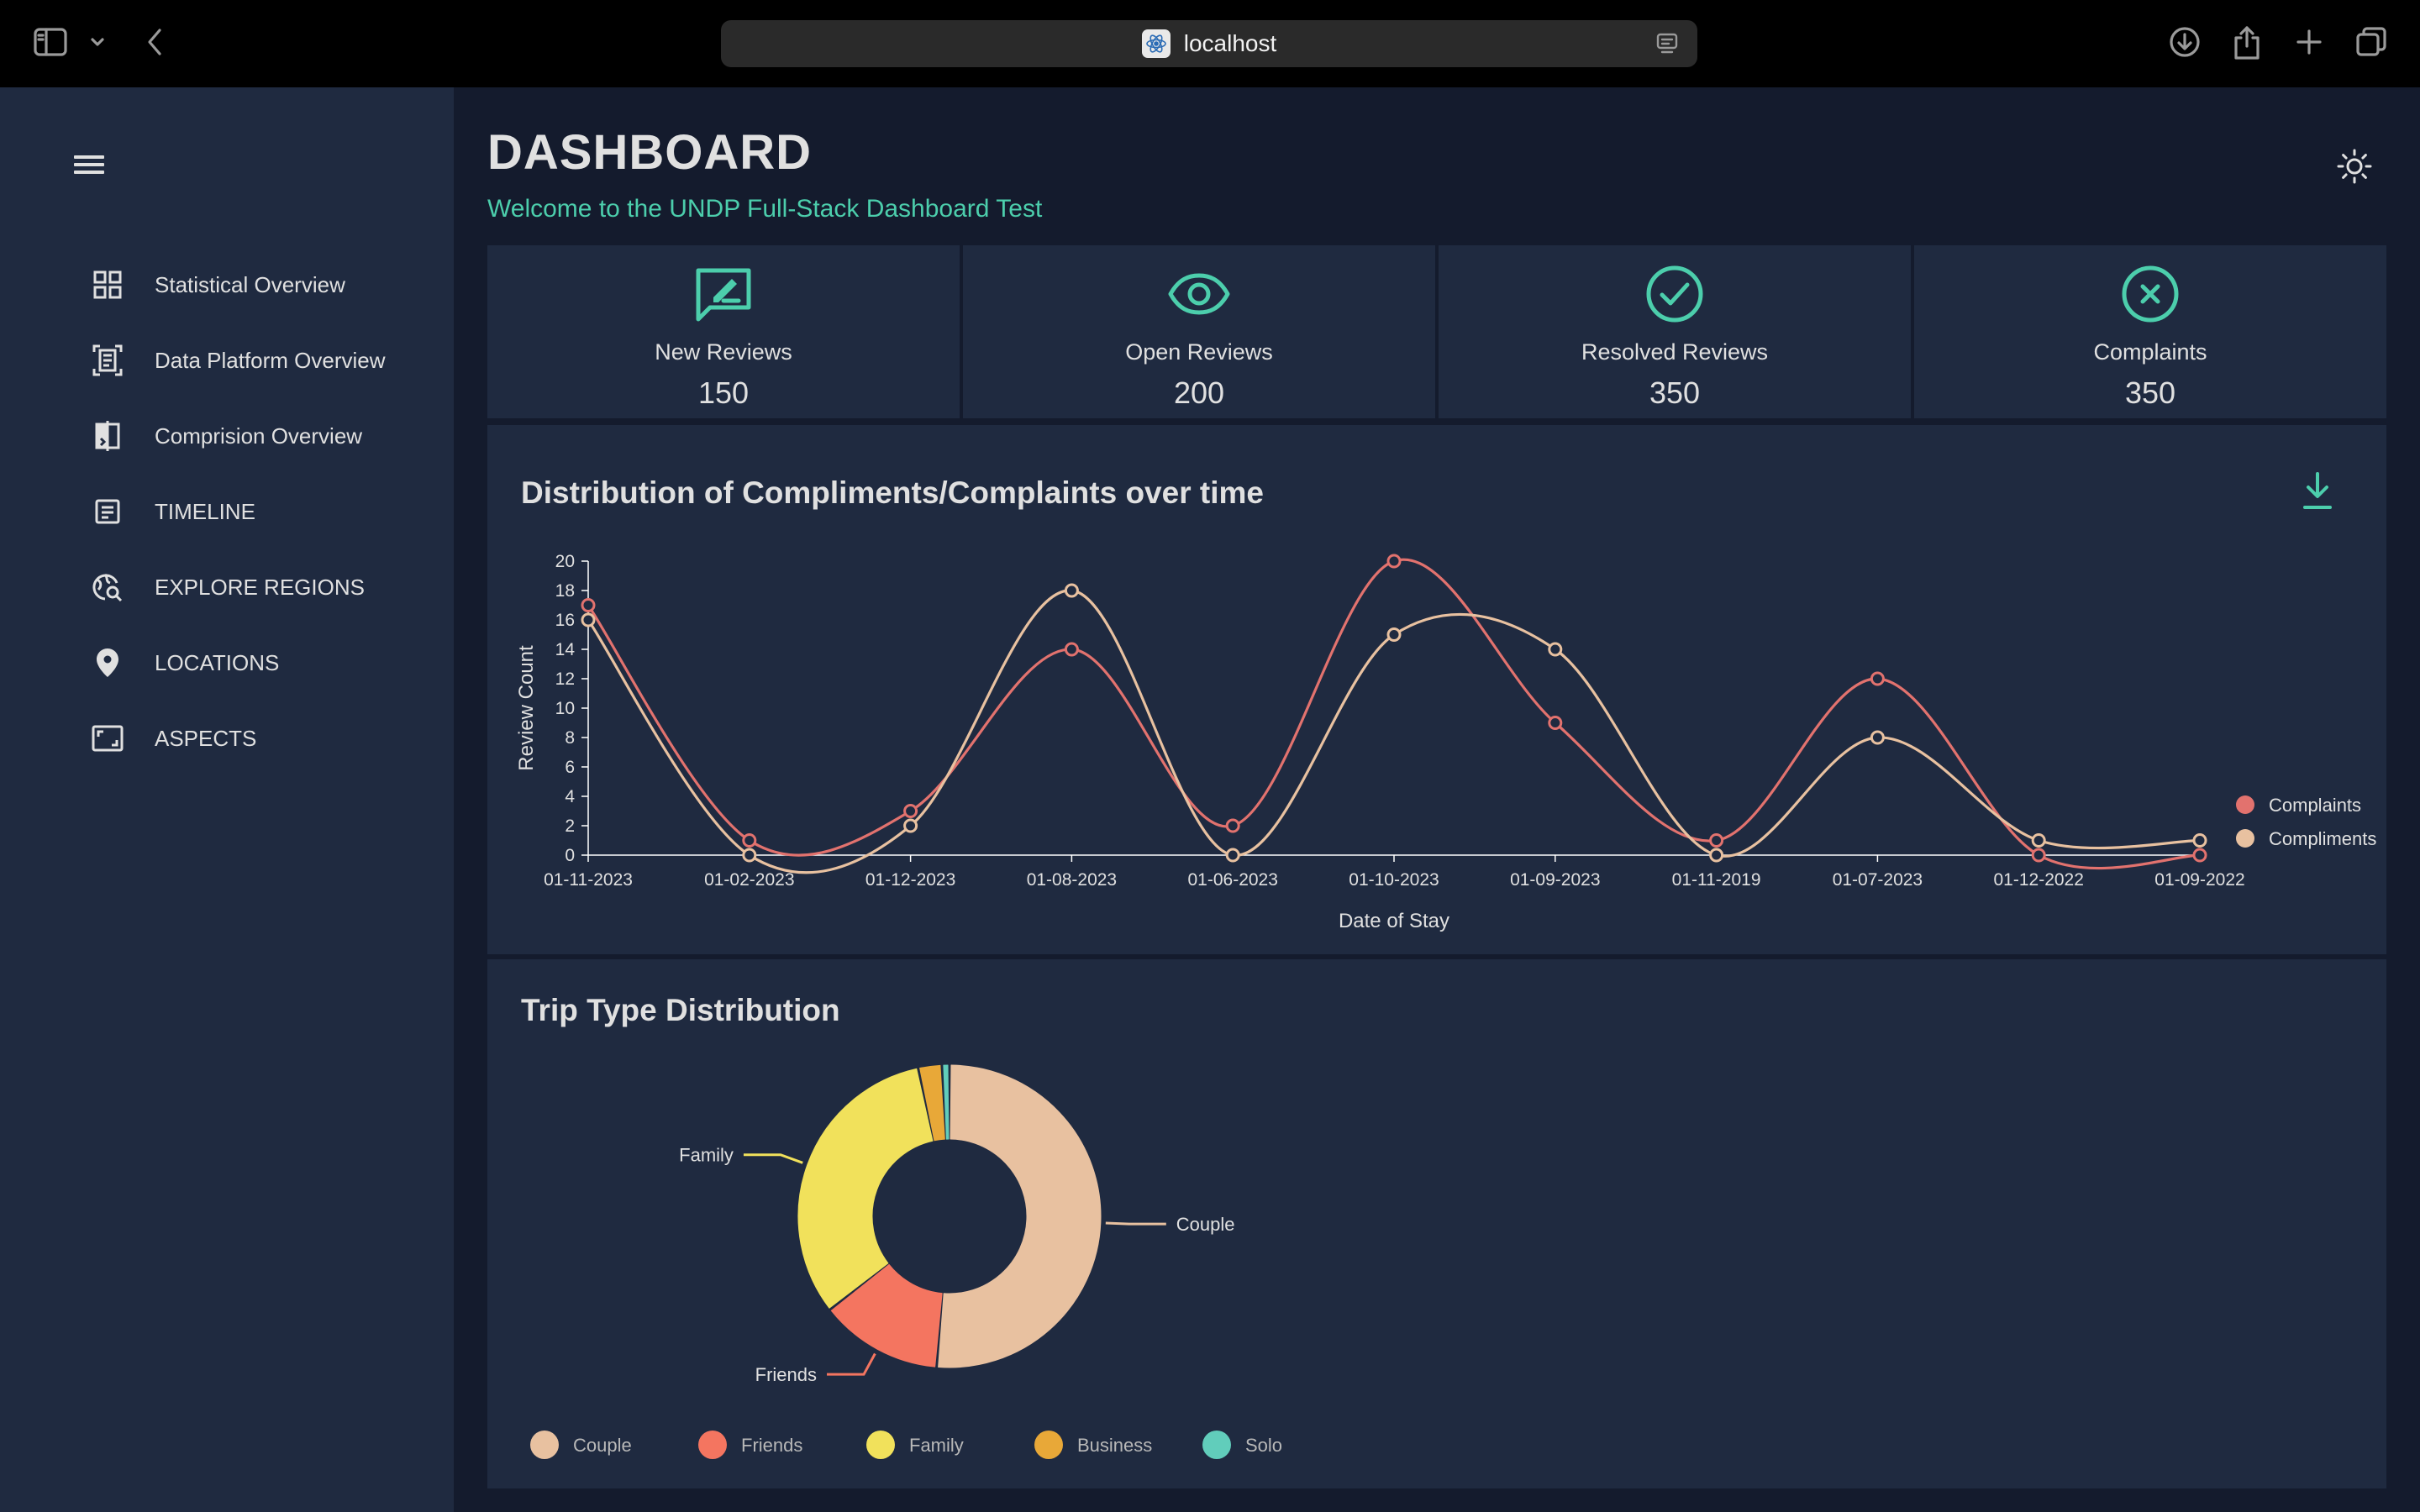 This screenshot has width=2420, height=1512. What do you see at coordinates (97, 42) in the screenshot?
I see `chevron-down-icon` at bounding box center [97, 42].